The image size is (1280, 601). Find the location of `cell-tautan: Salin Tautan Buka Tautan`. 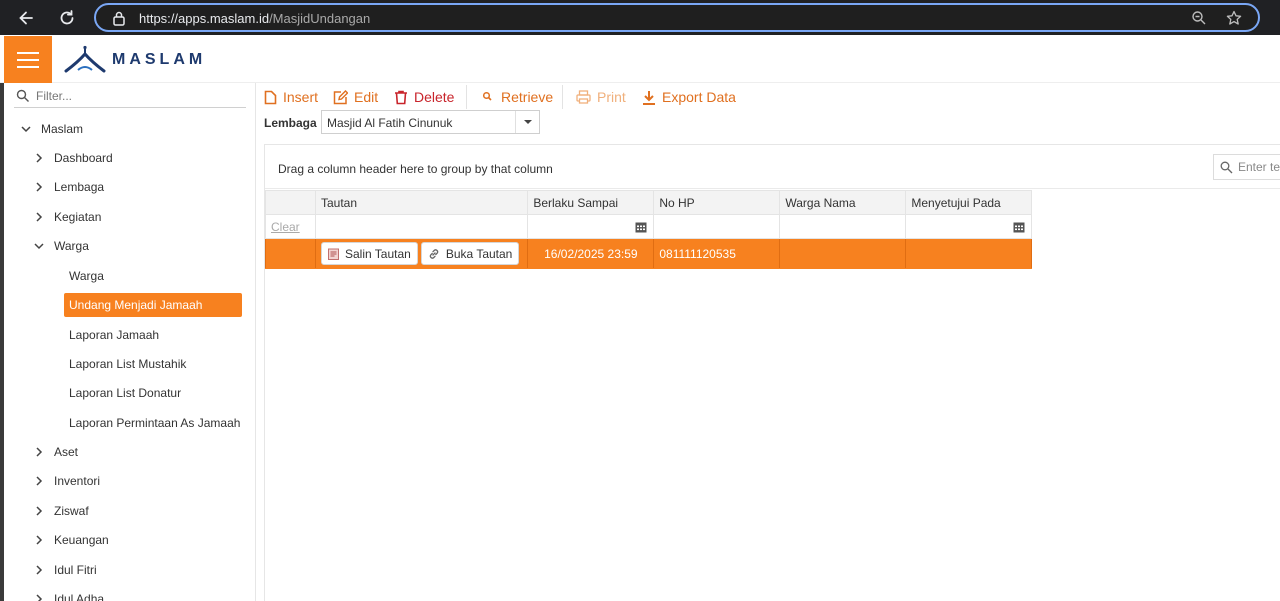

cell-tautan: Salin Tautan Buka Tautan is located at coordinates (421, 253).